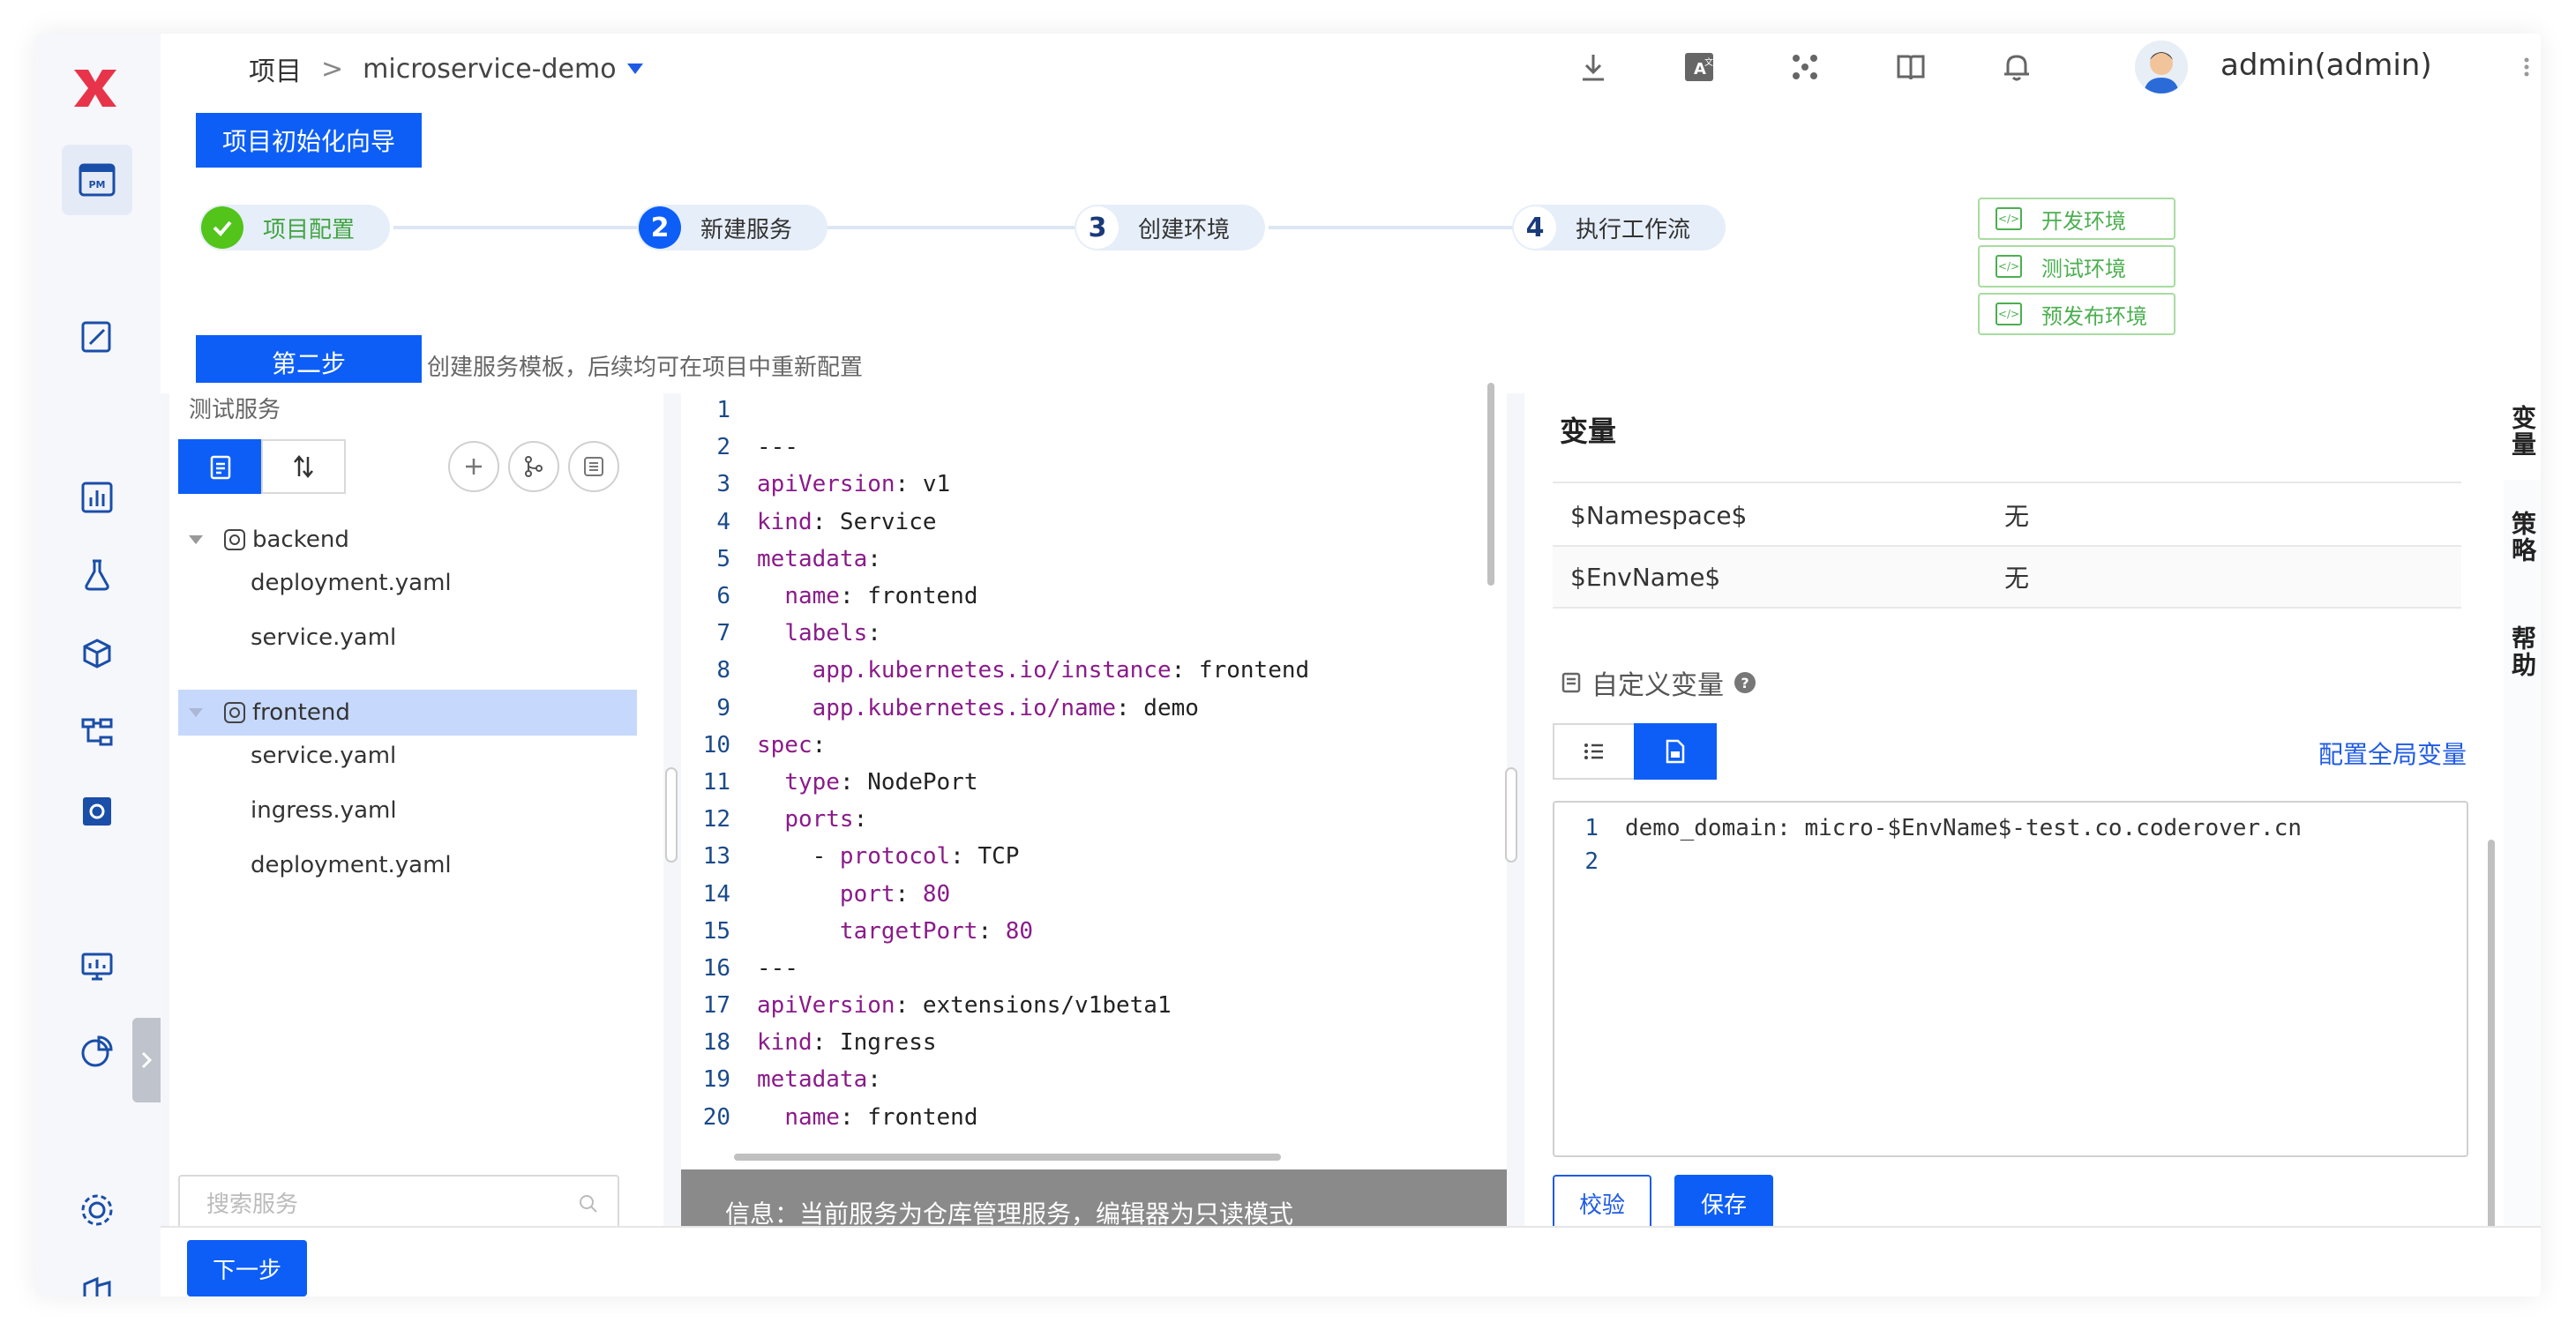 This screenshot has height=1330, width=2576. Describe the element at coordinates (221, 467) in the screenshot. I see `list-view-button` at that location.